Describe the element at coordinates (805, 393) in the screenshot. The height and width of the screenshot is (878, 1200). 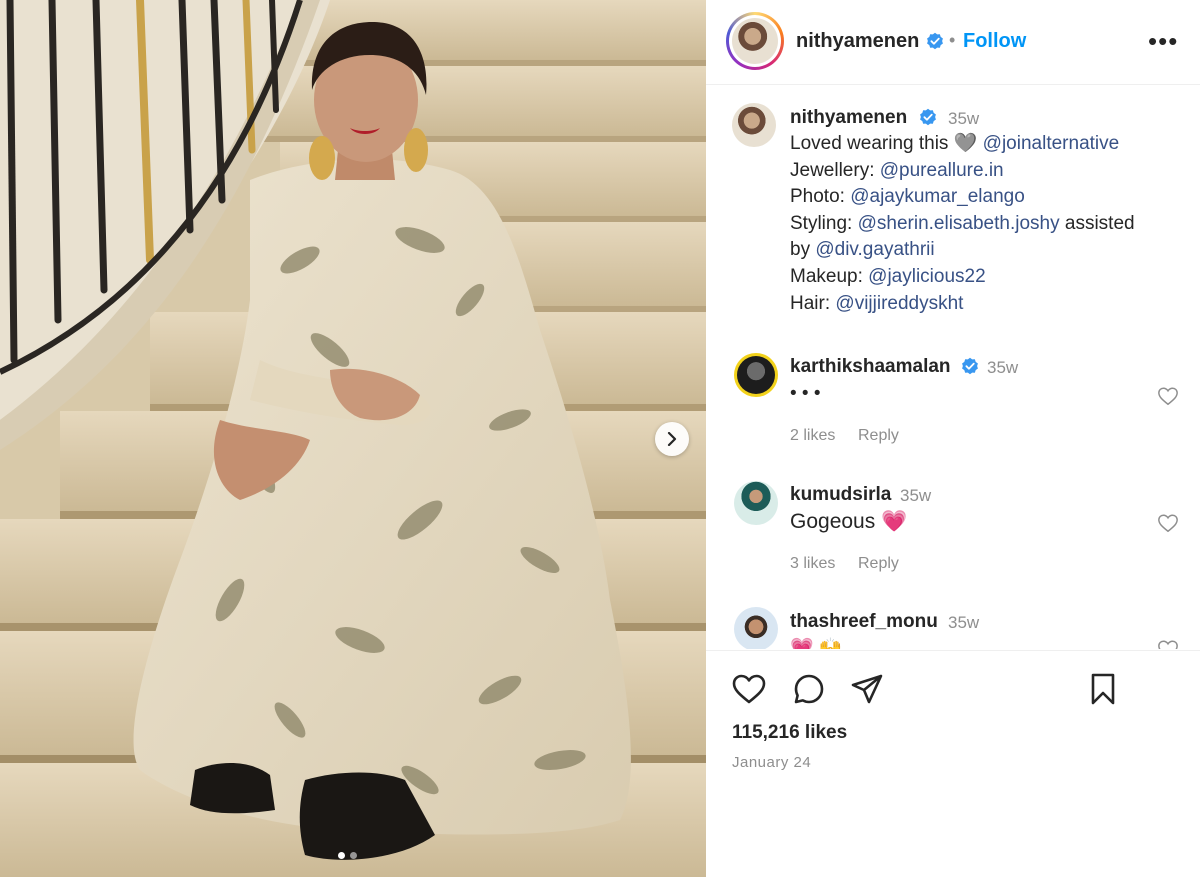
I see `comment-text: • • •` at that location.